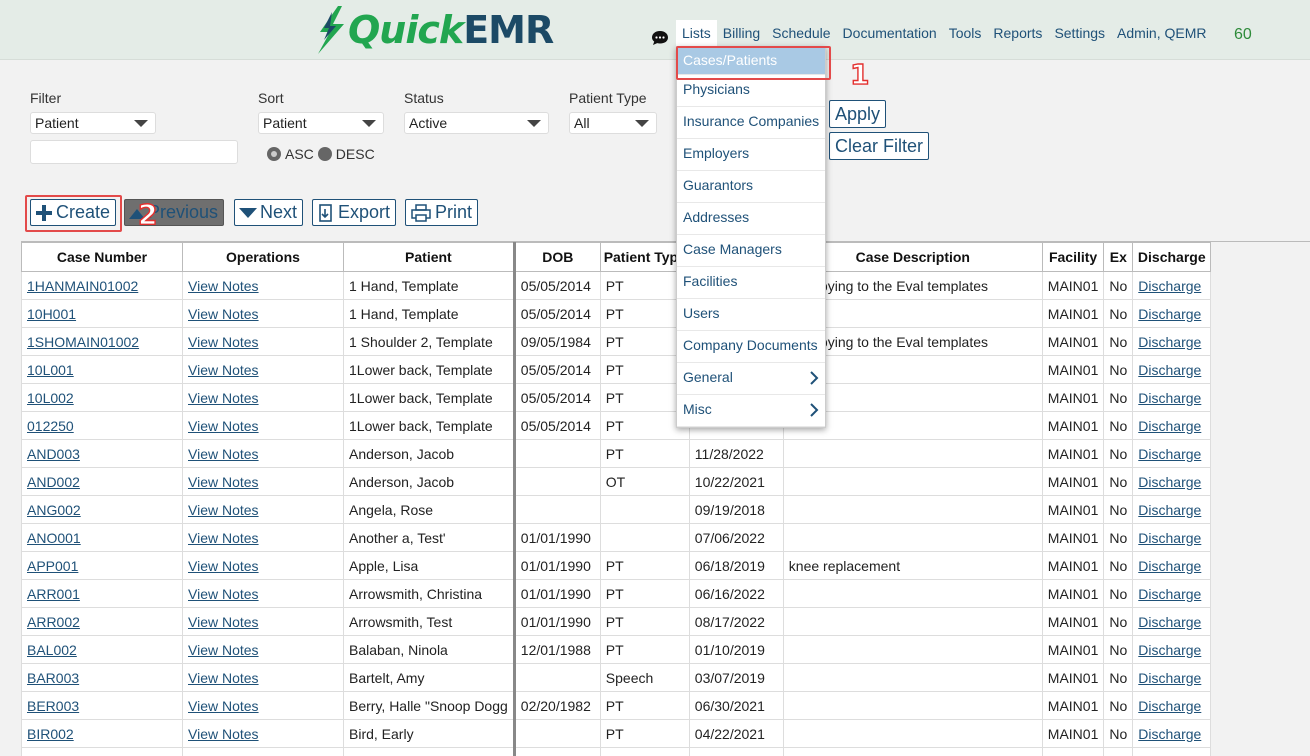  I want to click on asc-radio, so click(274, 154).